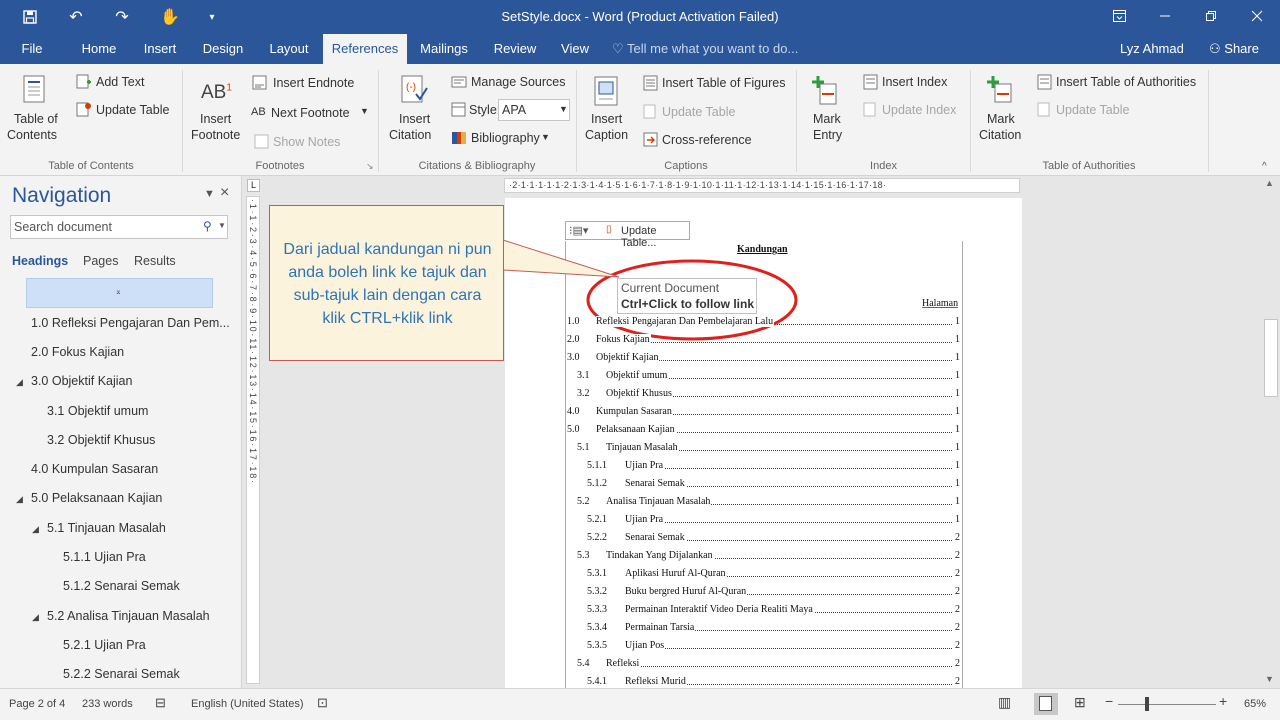 This screenshot has width=1280, height=720. Describe the element at coordinates (106, 528) in the screenshot. I see `nav-heading-item: 5.1 Tinjauan Masalah` at that location.